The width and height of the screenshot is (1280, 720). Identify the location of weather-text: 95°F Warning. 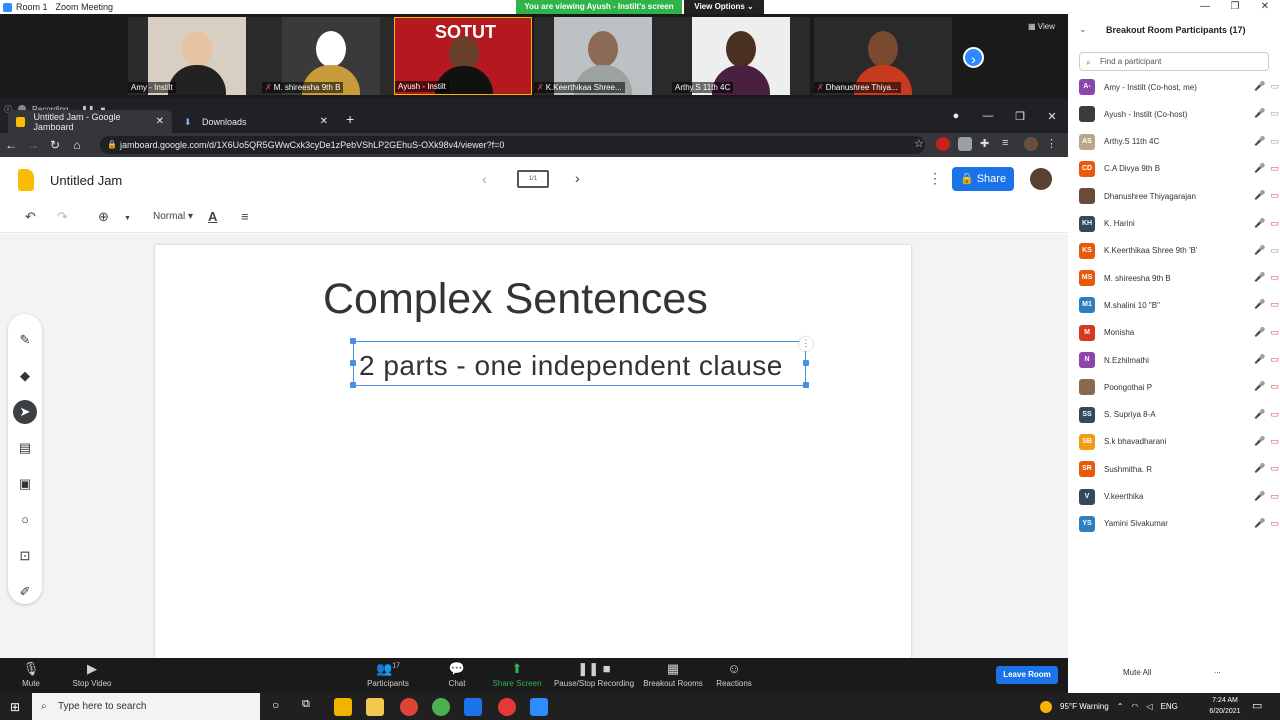
(1084, 706).